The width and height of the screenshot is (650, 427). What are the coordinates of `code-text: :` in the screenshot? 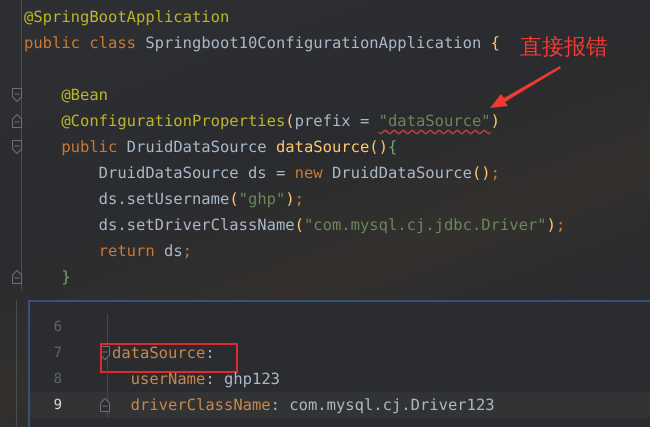 It's located at (210, 353).